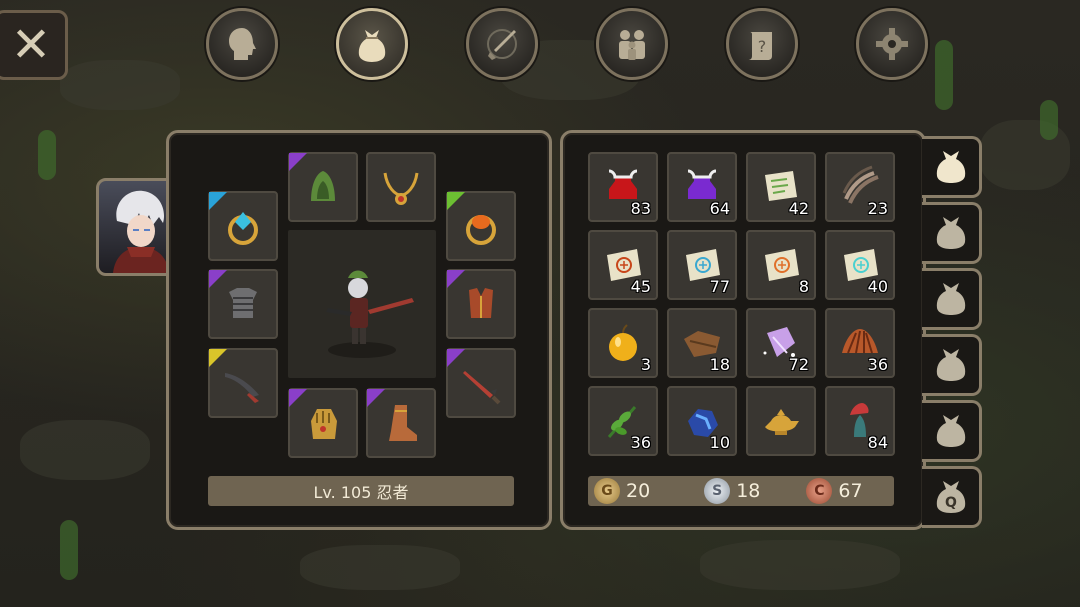  Describe the element at coordinates (640, 286) in the screenshot. I see `item-count: 45` at that location.